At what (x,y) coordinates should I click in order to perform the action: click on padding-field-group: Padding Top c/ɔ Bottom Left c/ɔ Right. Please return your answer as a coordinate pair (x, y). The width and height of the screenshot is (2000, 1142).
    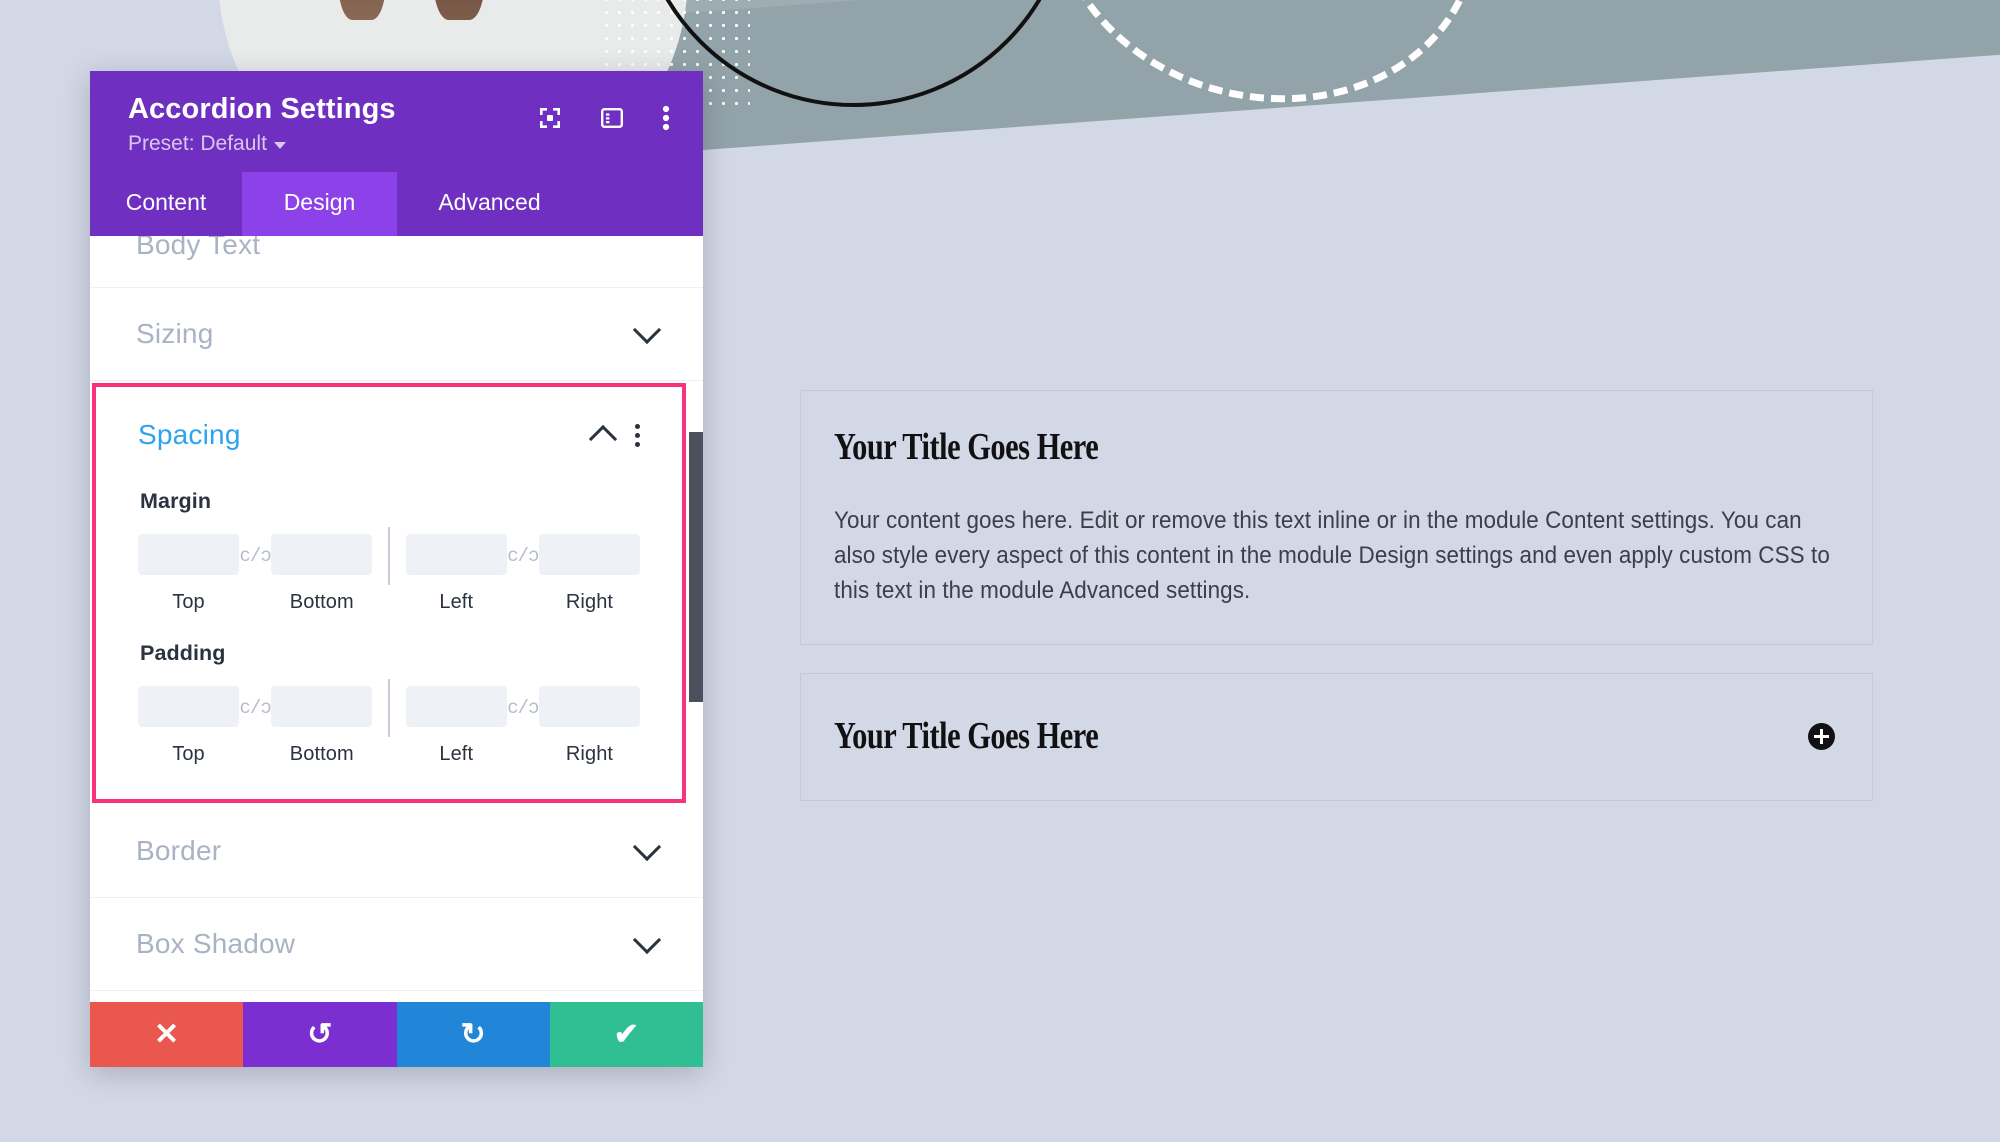
    Looking at the image, I should click on (389, 707).